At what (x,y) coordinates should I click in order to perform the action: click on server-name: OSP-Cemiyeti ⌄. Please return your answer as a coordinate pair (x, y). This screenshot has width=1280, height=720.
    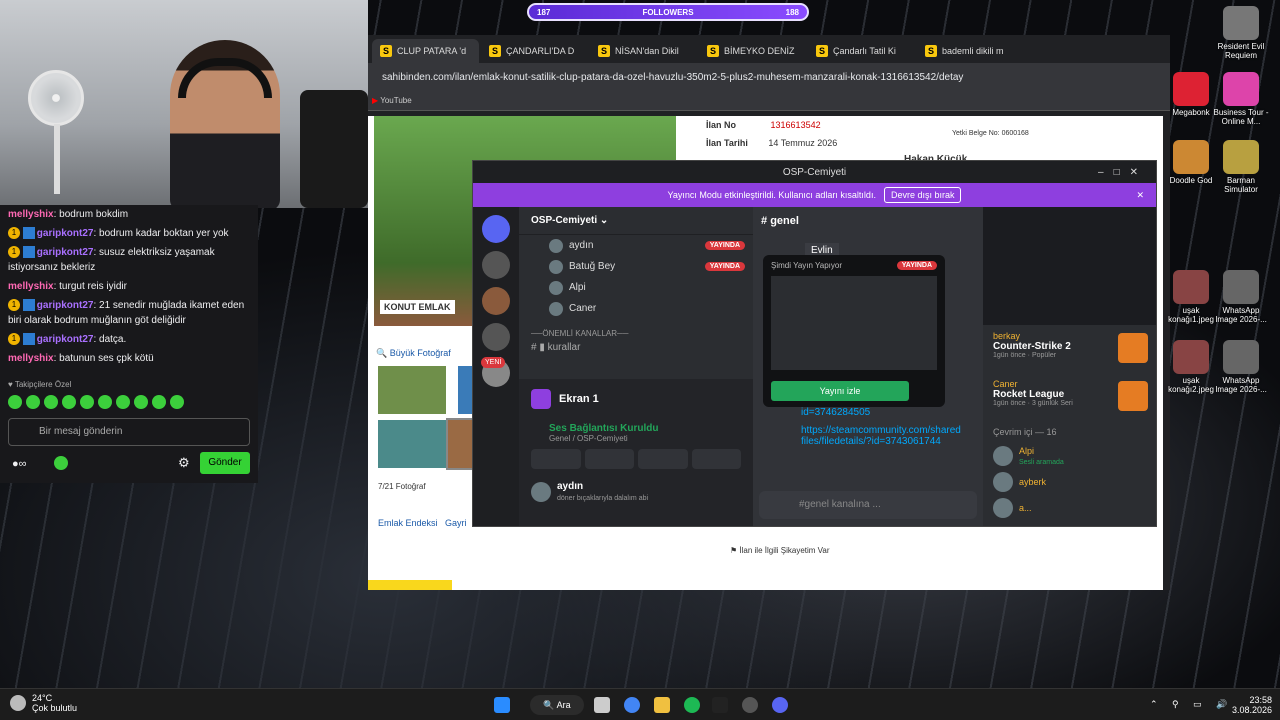
    Looking at the image, I should click on (636, 221).